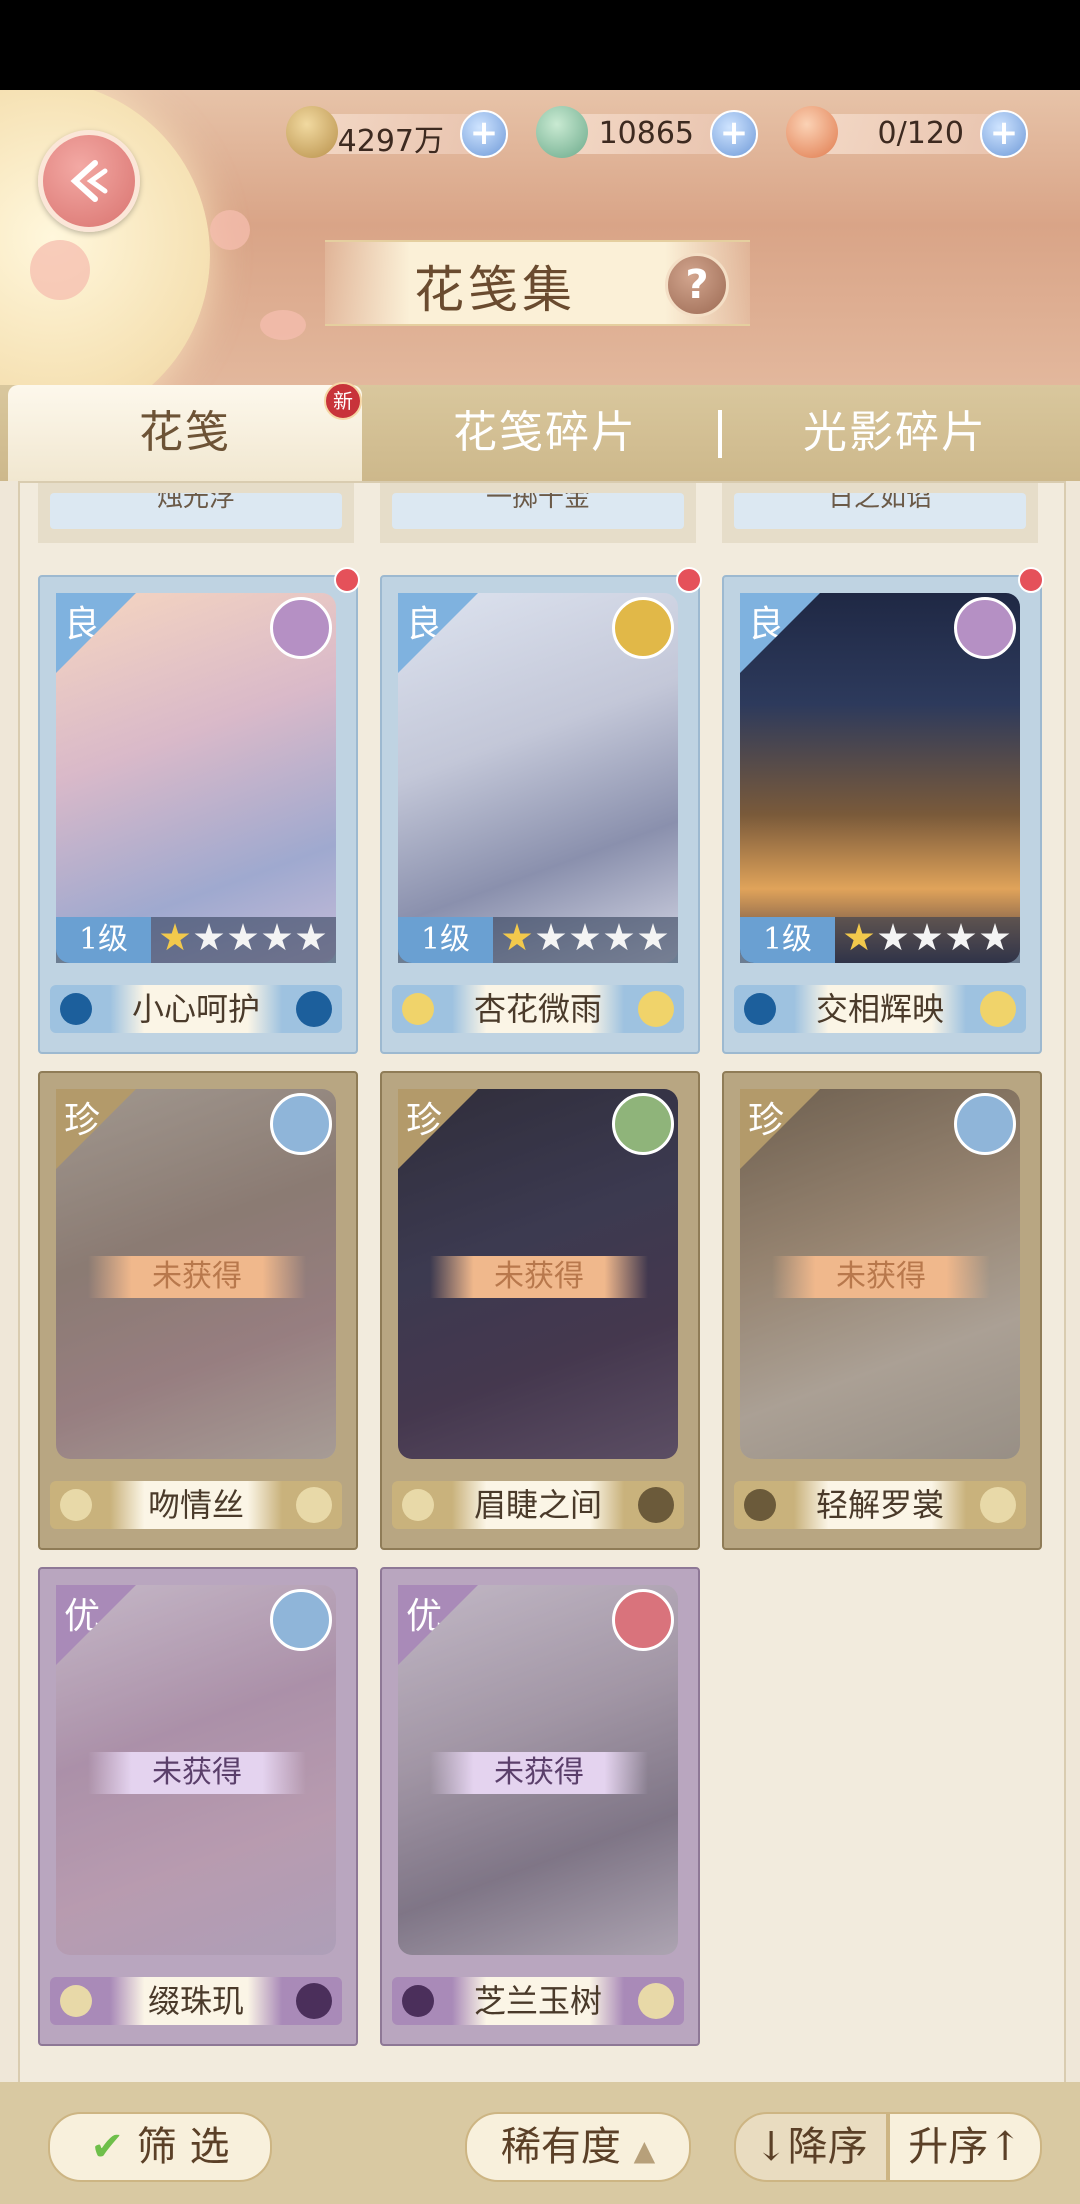  I want to click on coin-counter: 4297万 +, so click(397, 132).